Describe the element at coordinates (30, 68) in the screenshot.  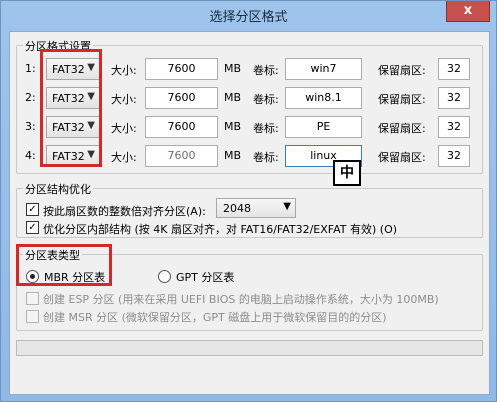
I see `partition-index: 1:` at that location.